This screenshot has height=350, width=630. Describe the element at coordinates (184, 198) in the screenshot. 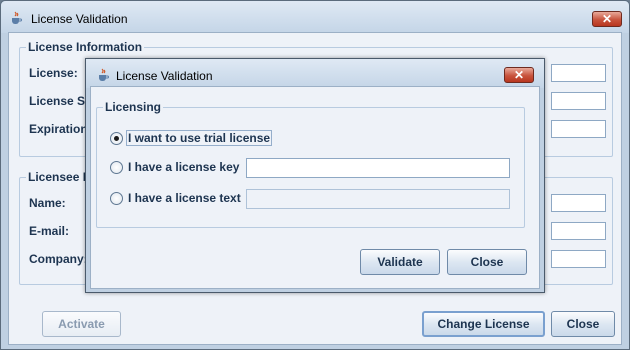

I see `license-text-label: I have a license text` at that location.